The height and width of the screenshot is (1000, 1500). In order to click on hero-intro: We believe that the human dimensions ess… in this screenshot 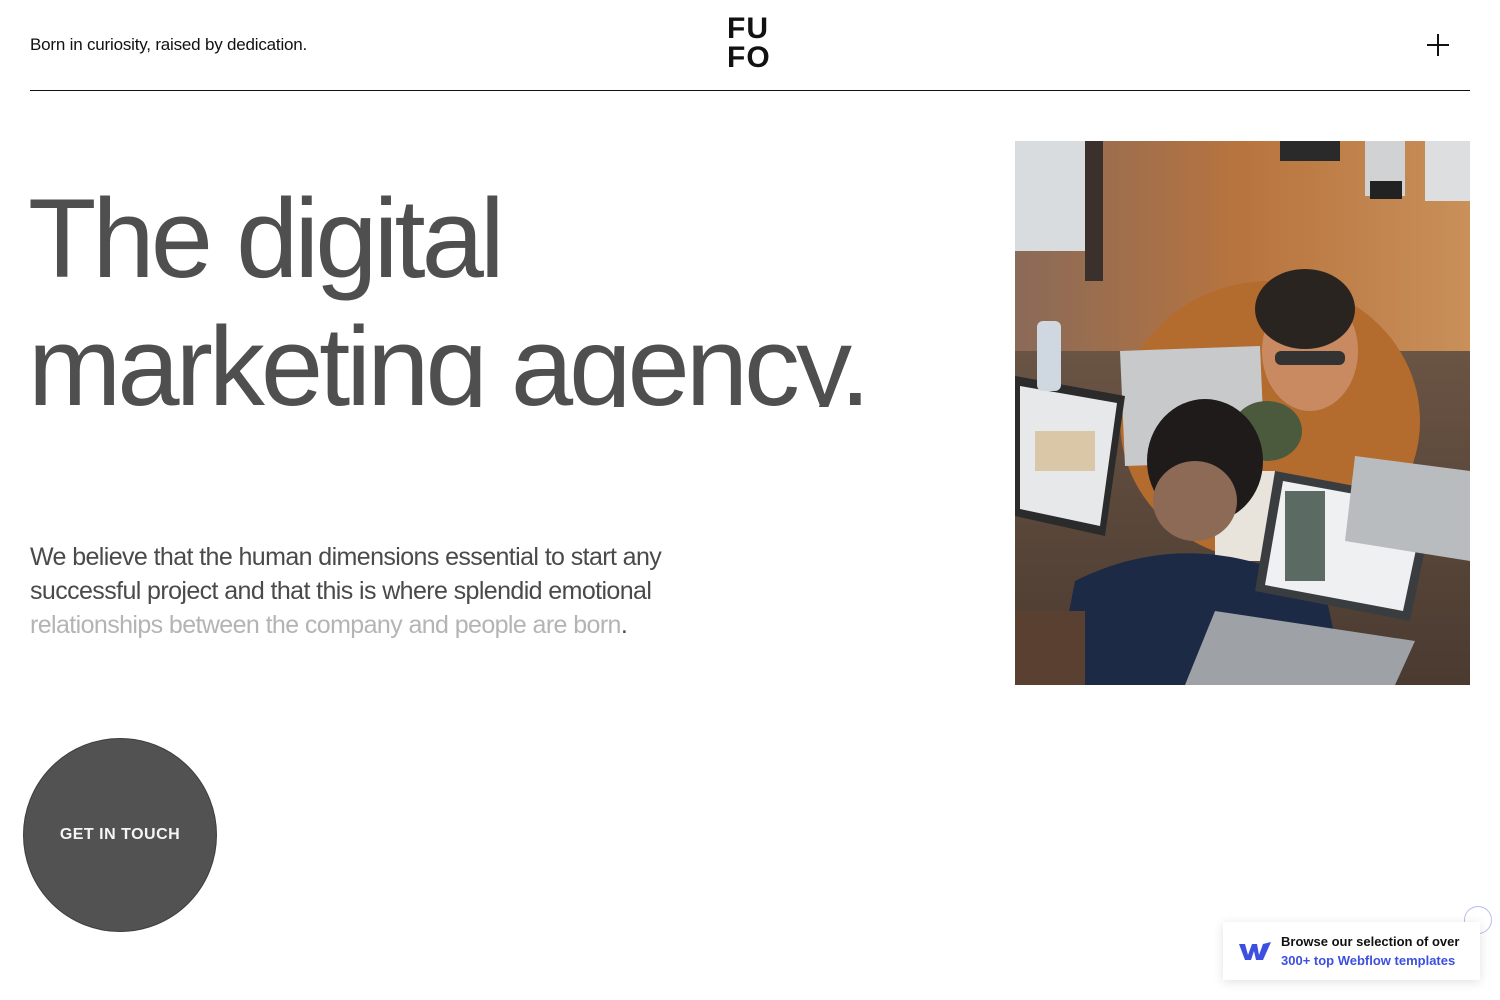, I will do `click(390, 591)`.